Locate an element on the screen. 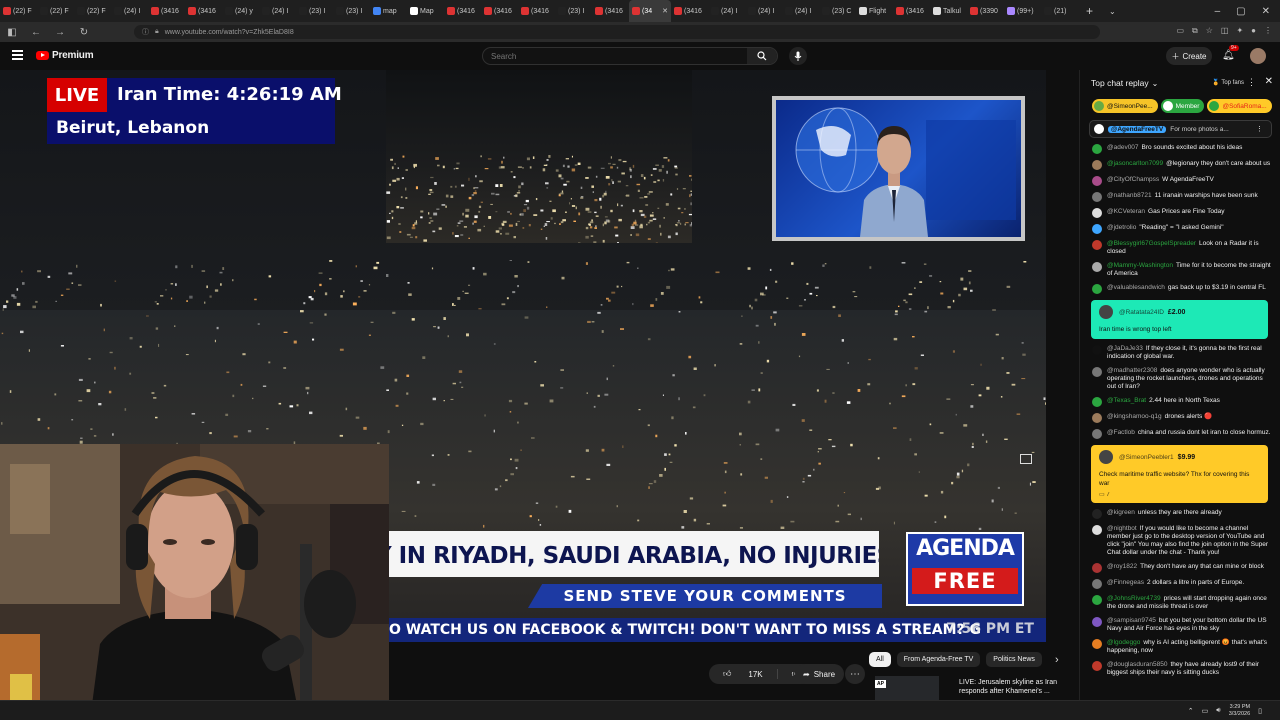 This screenshot has width=1280, height=720. browser-tab: (21) is located at coordinates (1059, 11).